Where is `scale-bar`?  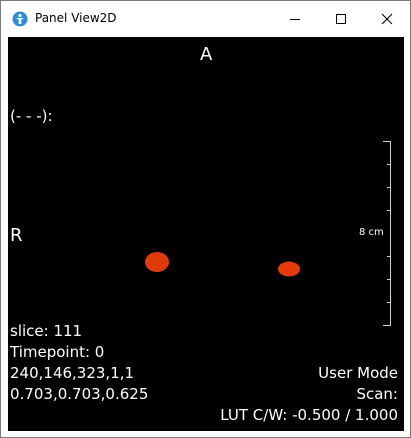 scale-bar is located at coordinates (388, 233).